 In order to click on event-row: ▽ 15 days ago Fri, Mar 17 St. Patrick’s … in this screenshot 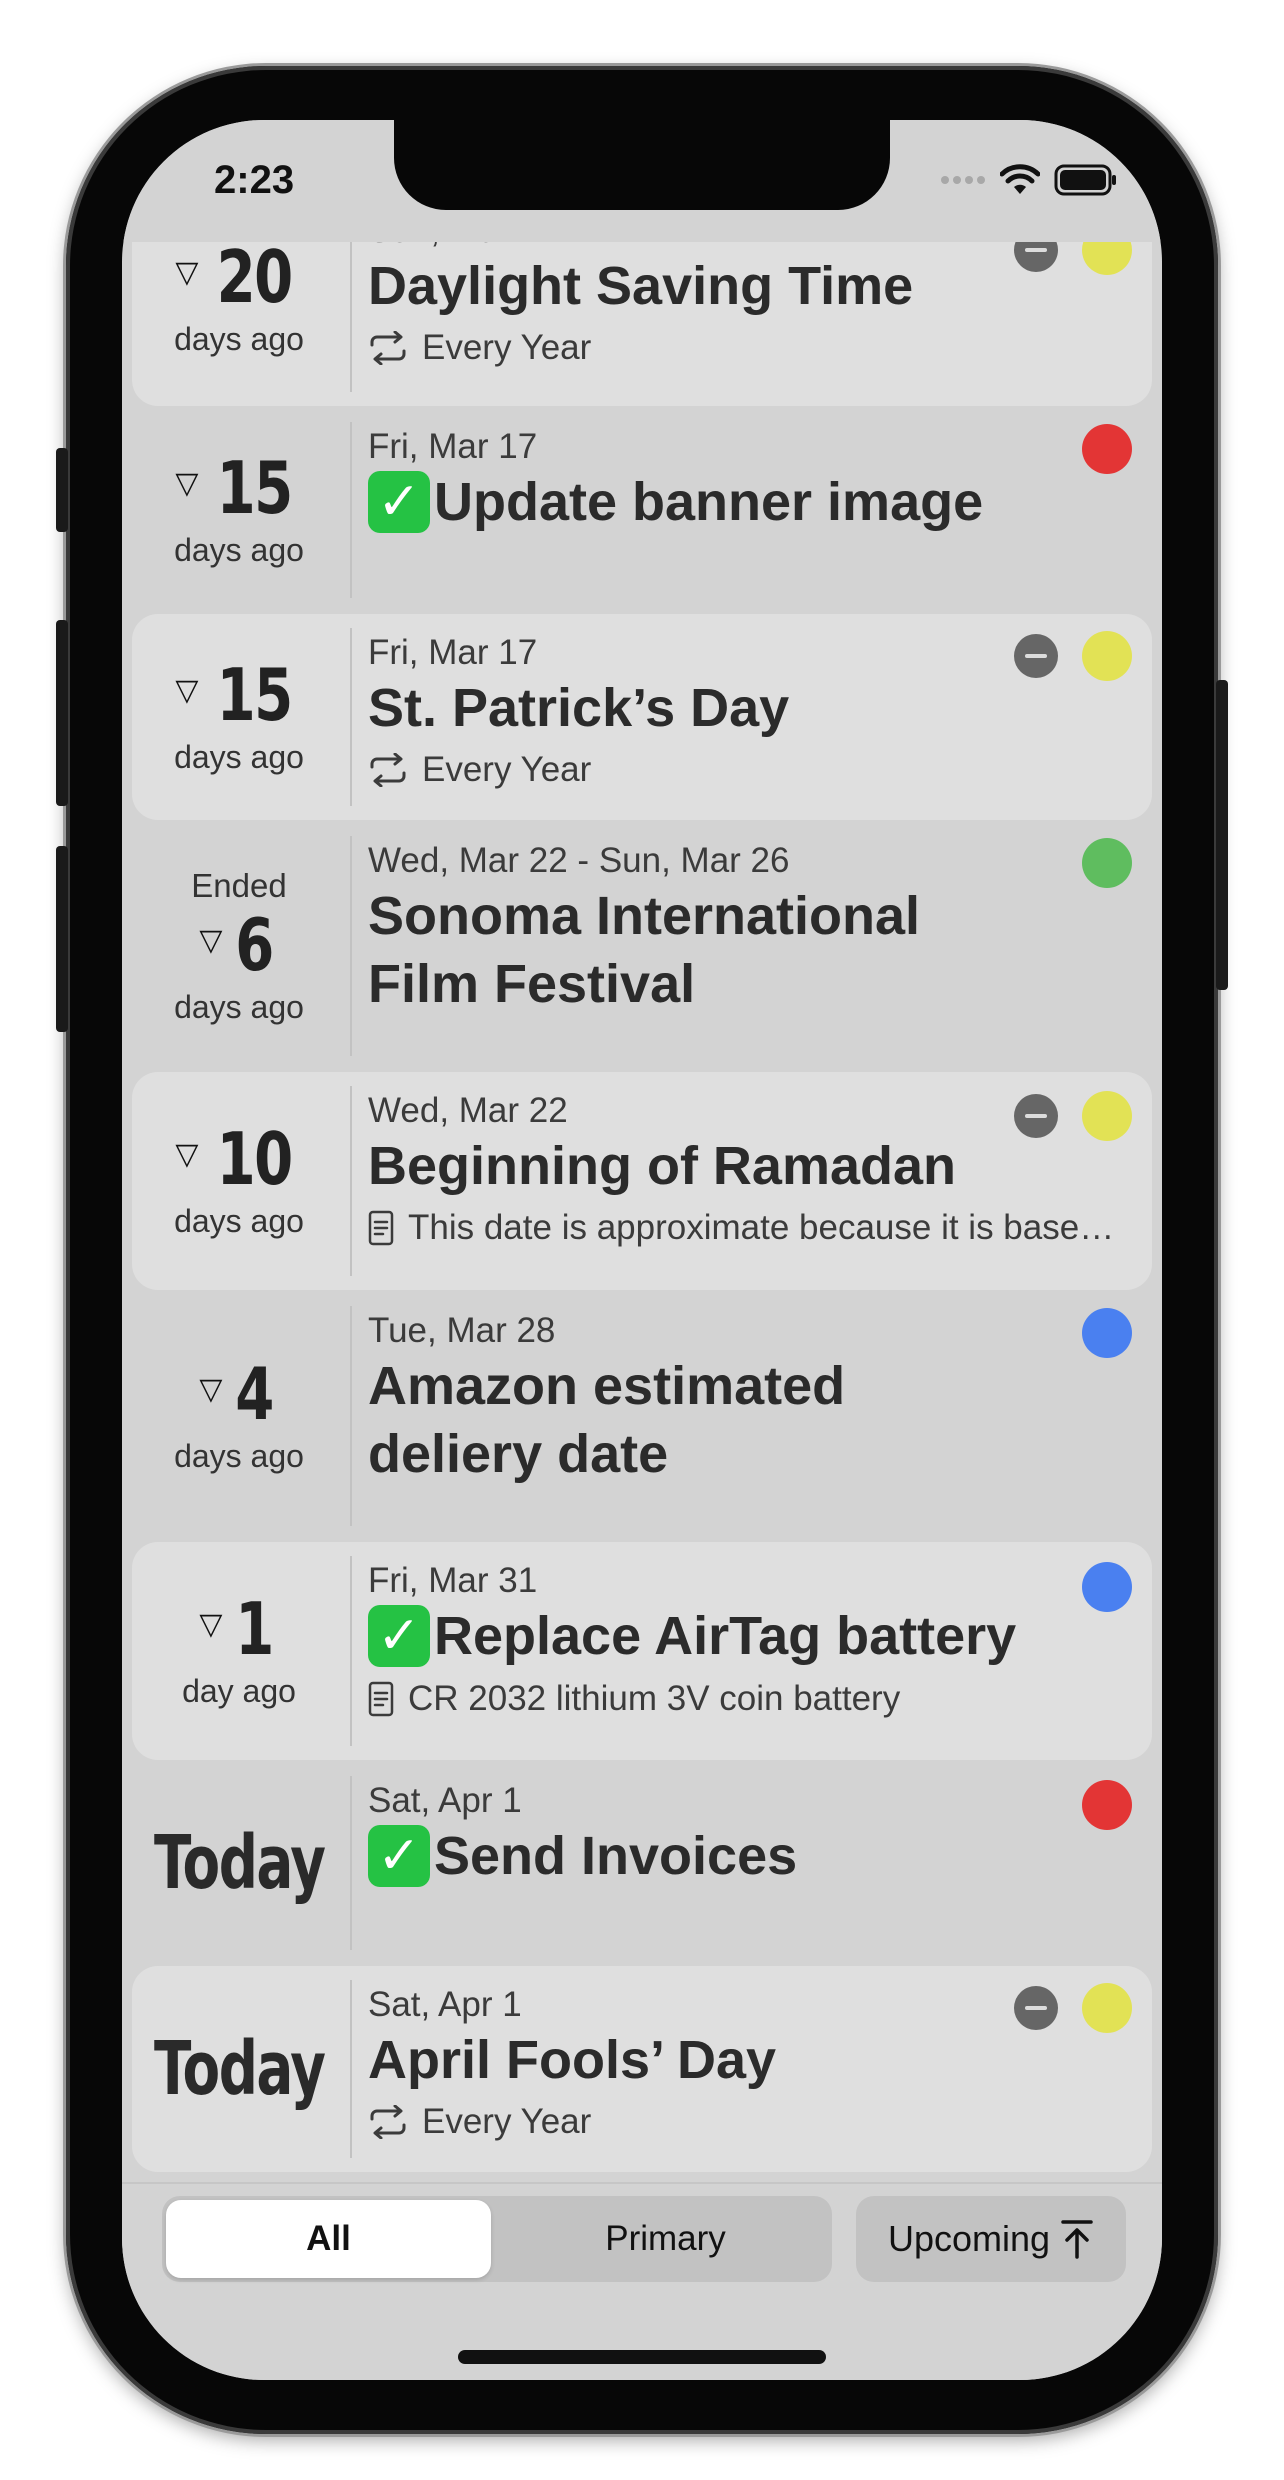, I will do `click(642, 717)`.